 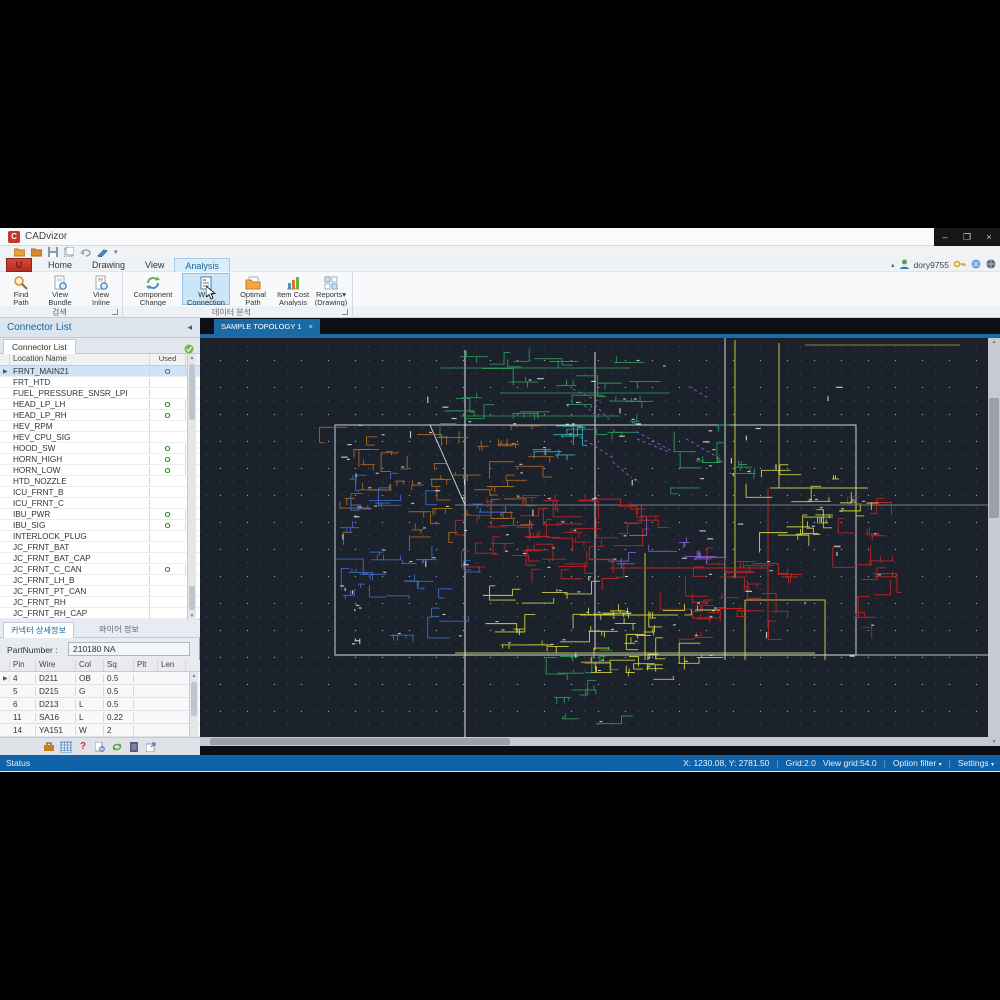 I want to click on ribbon-group-row: 검색 데이터 분석, so click(x=500, y=312).